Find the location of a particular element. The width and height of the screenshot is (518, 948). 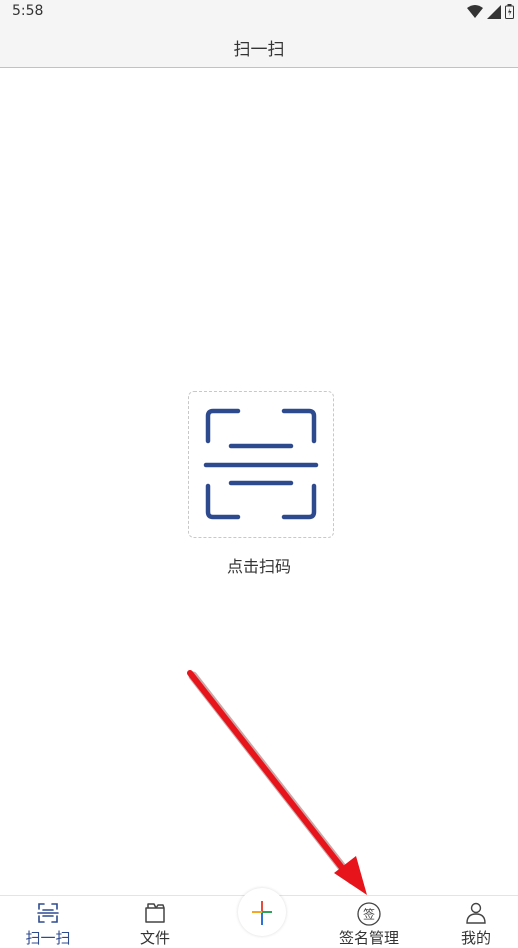

scan-icon is located at coordinates (48, 913).